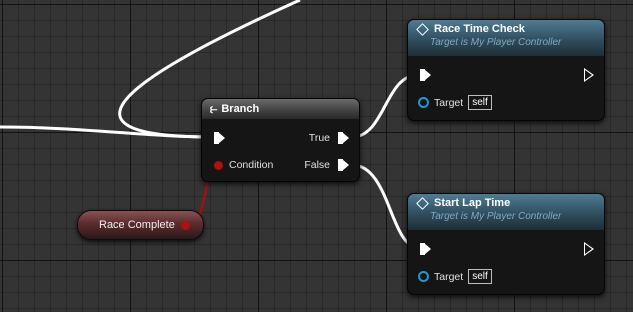 The image size is (633, 316). I want to click on branch-icon: ⥼, so click(214, 108).